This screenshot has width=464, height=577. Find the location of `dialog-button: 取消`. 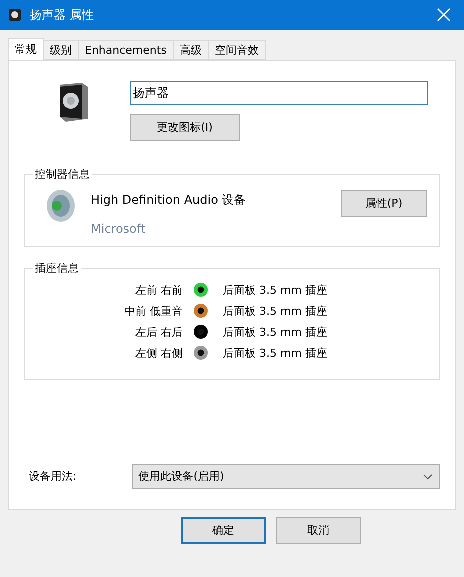

dialog-button: 取消 is located at coordinates (318, 530).